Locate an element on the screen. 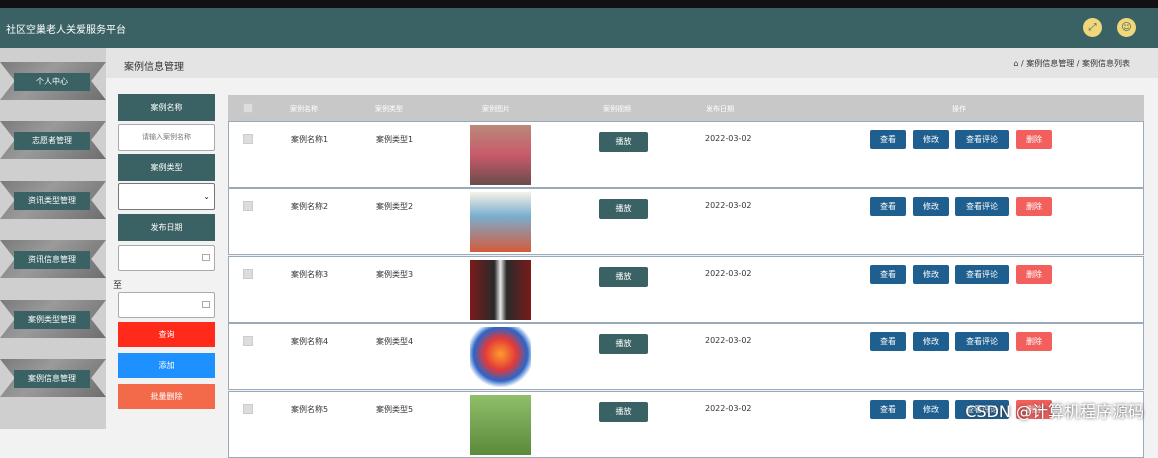 Image resolution: width=1158 pixels, height=458 pixels. table-row: 案例名称2 案例类型2 播放 2022-03-02 查看 修改 查看评论 删除 is located at coordinates (686, 221).